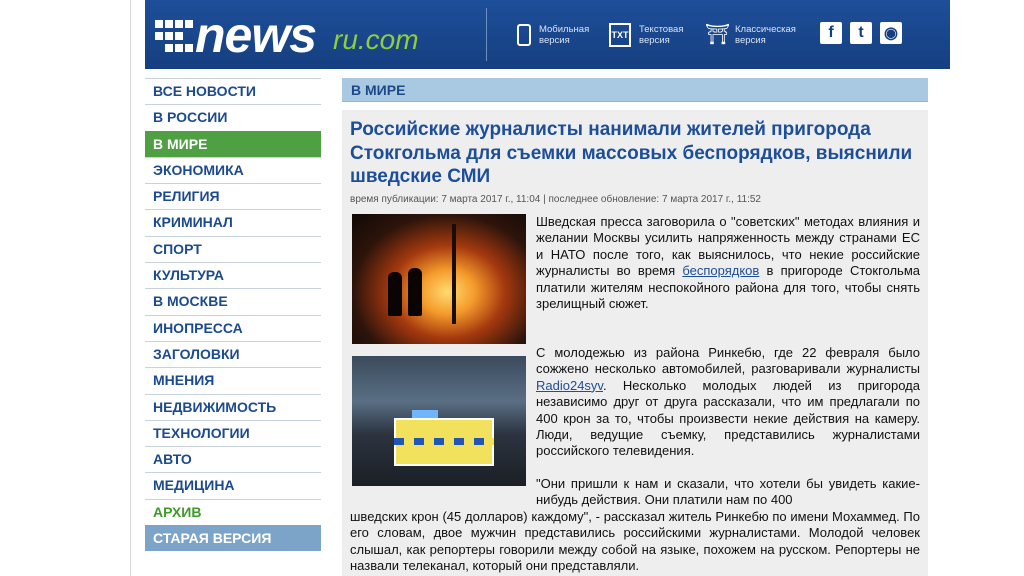  Describe the element at coordinates (718, 35) in the screenshot. I see `classic-column-icon: ⛩` at that location.